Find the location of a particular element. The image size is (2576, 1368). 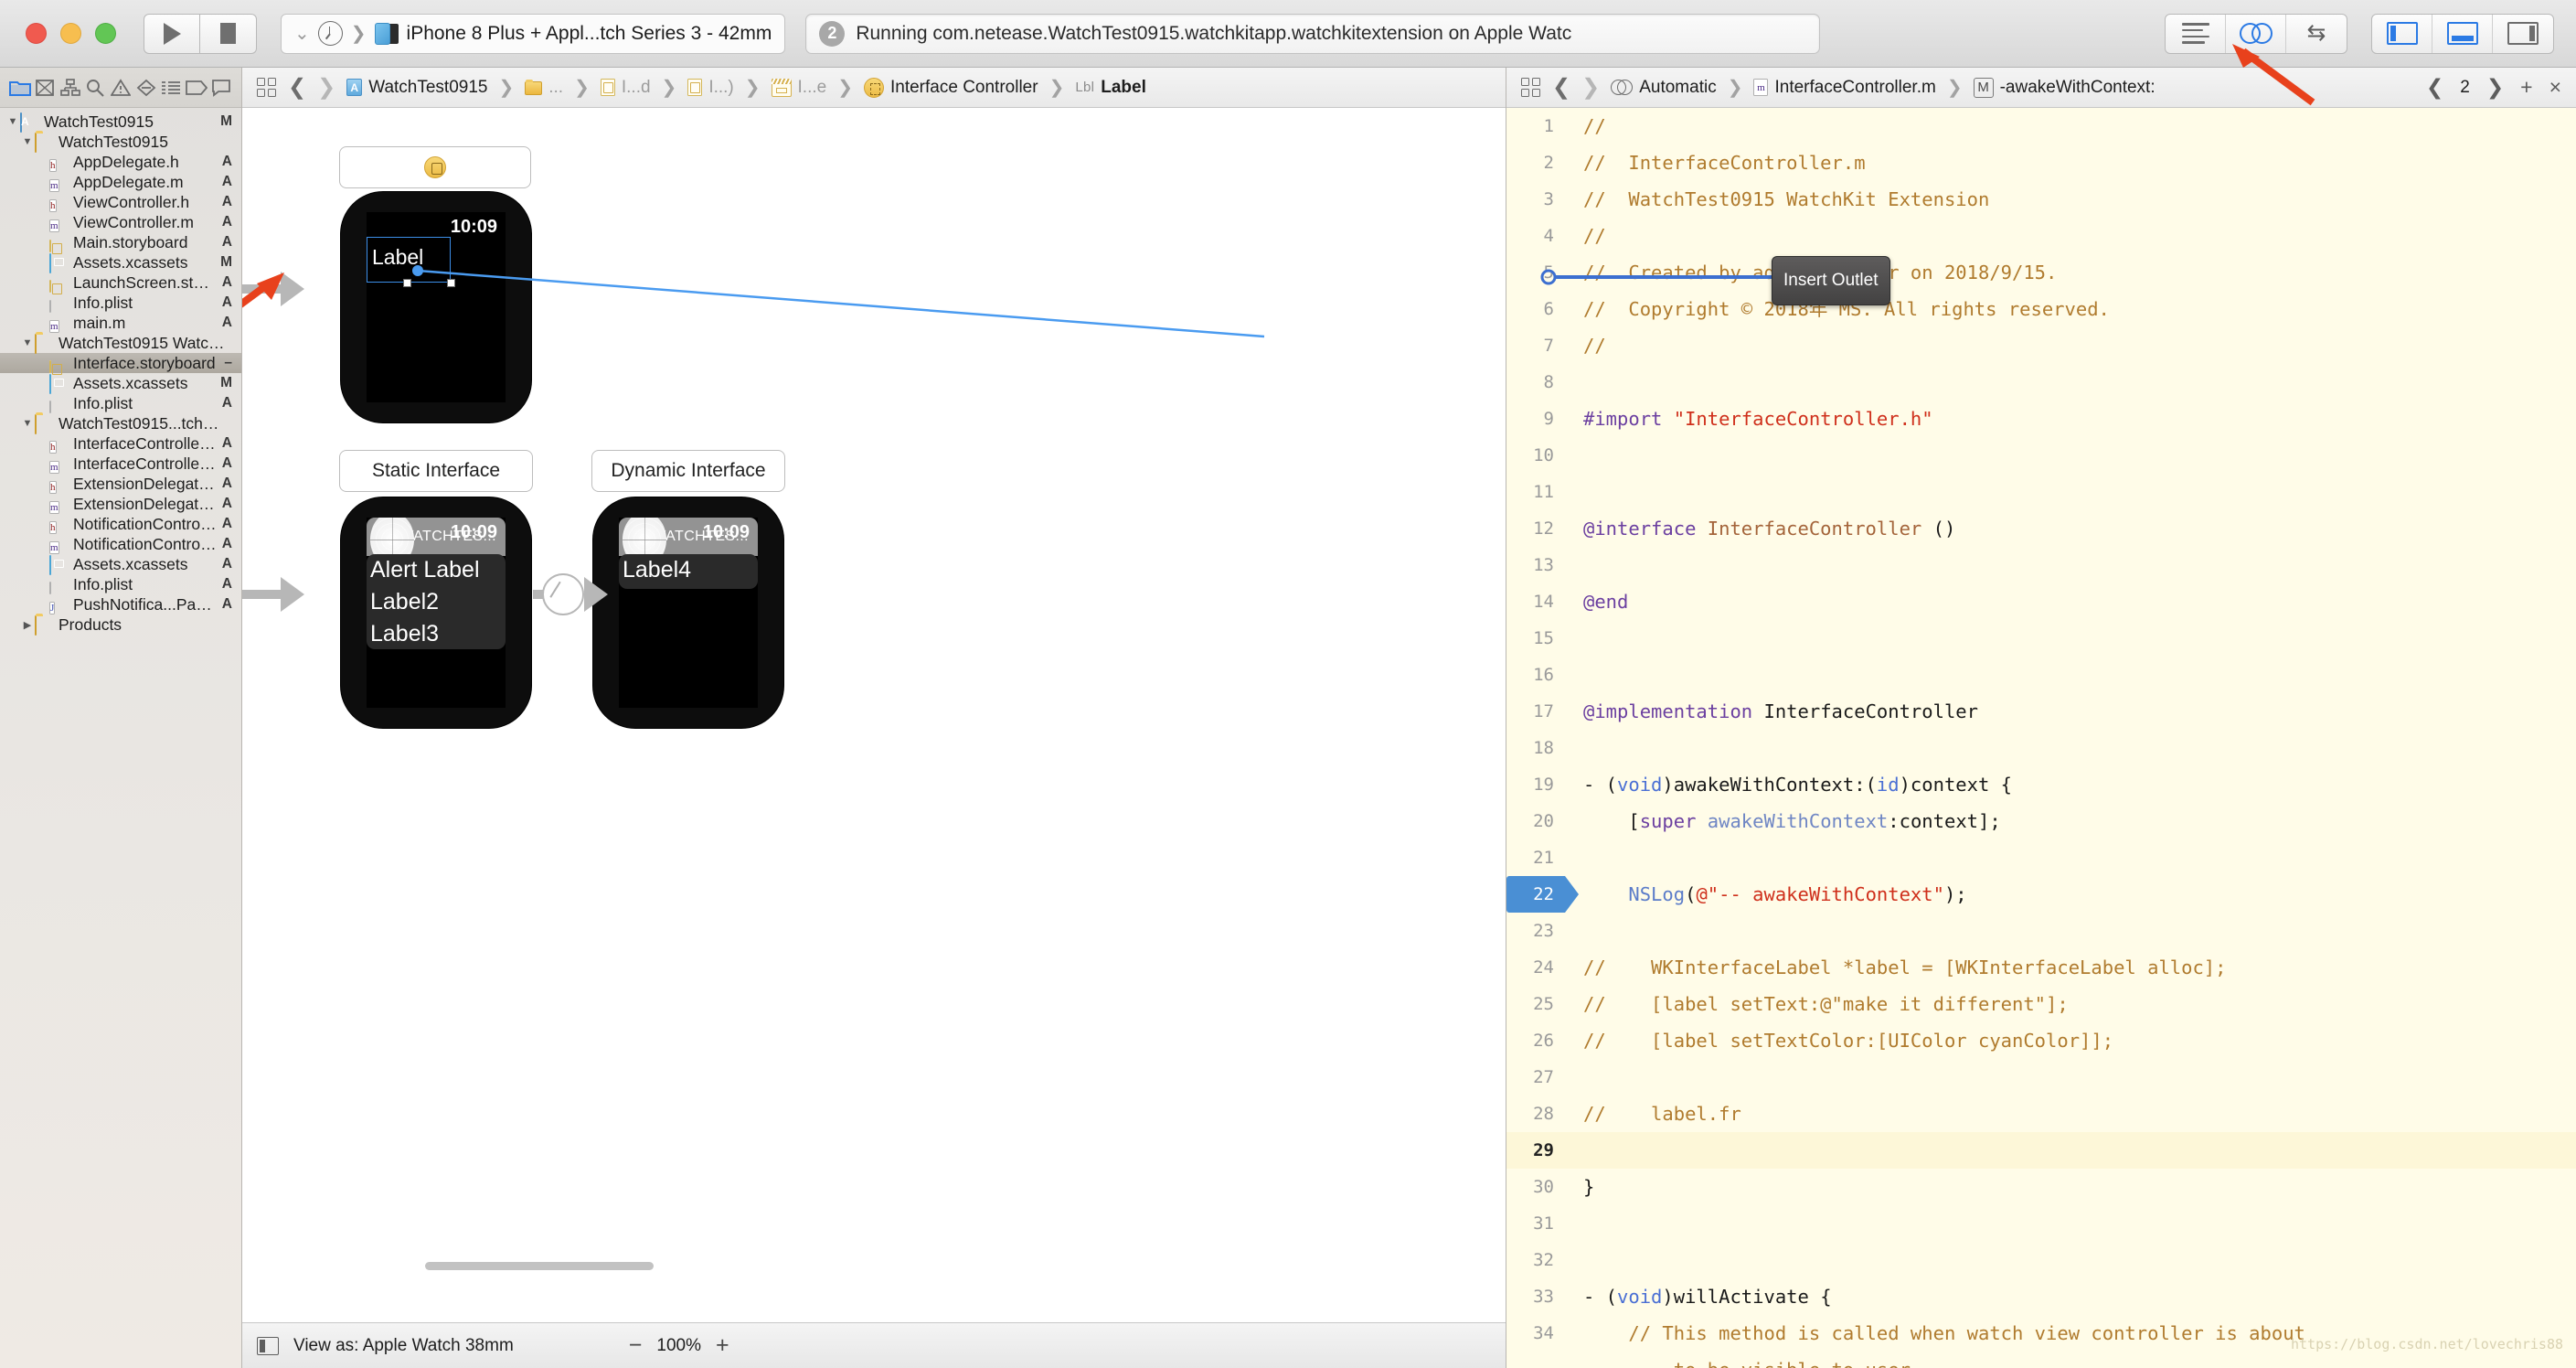

navigator-row: ▶Info.plistA is located at coordinates (120, 584).